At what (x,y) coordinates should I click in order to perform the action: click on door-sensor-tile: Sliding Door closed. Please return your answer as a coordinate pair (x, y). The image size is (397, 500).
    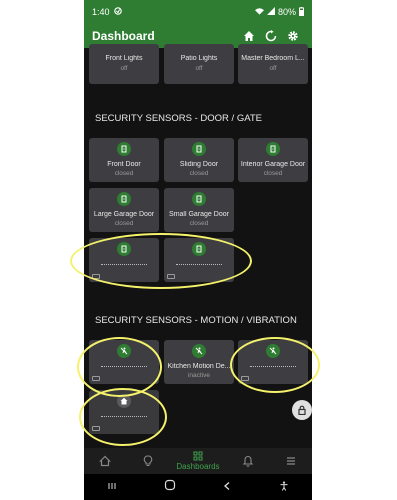
    Looking at the image, I should click on (199, 160).